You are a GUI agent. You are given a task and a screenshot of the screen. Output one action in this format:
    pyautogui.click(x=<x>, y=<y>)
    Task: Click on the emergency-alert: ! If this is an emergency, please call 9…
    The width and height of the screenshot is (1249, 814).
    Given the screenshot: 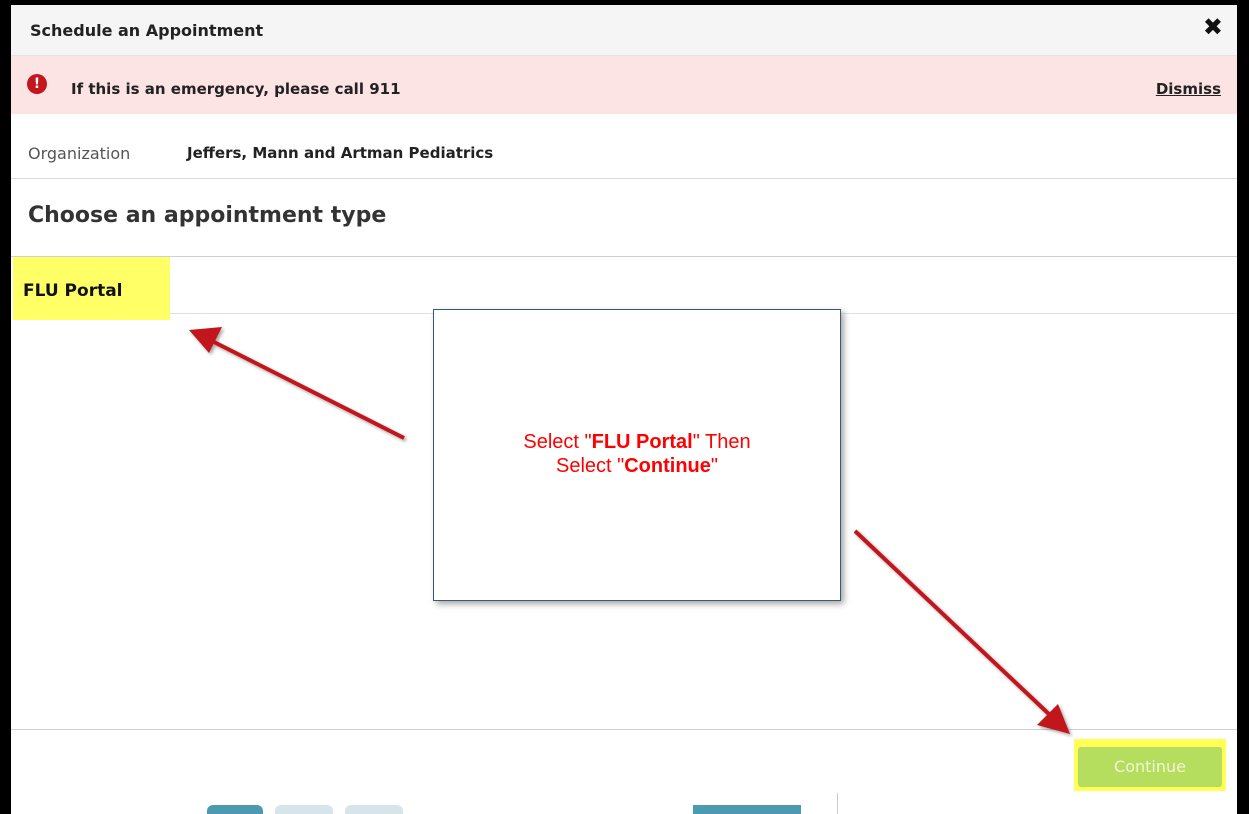 What is the action you would take?
    pyautogui.click(x=624, y=85)
    